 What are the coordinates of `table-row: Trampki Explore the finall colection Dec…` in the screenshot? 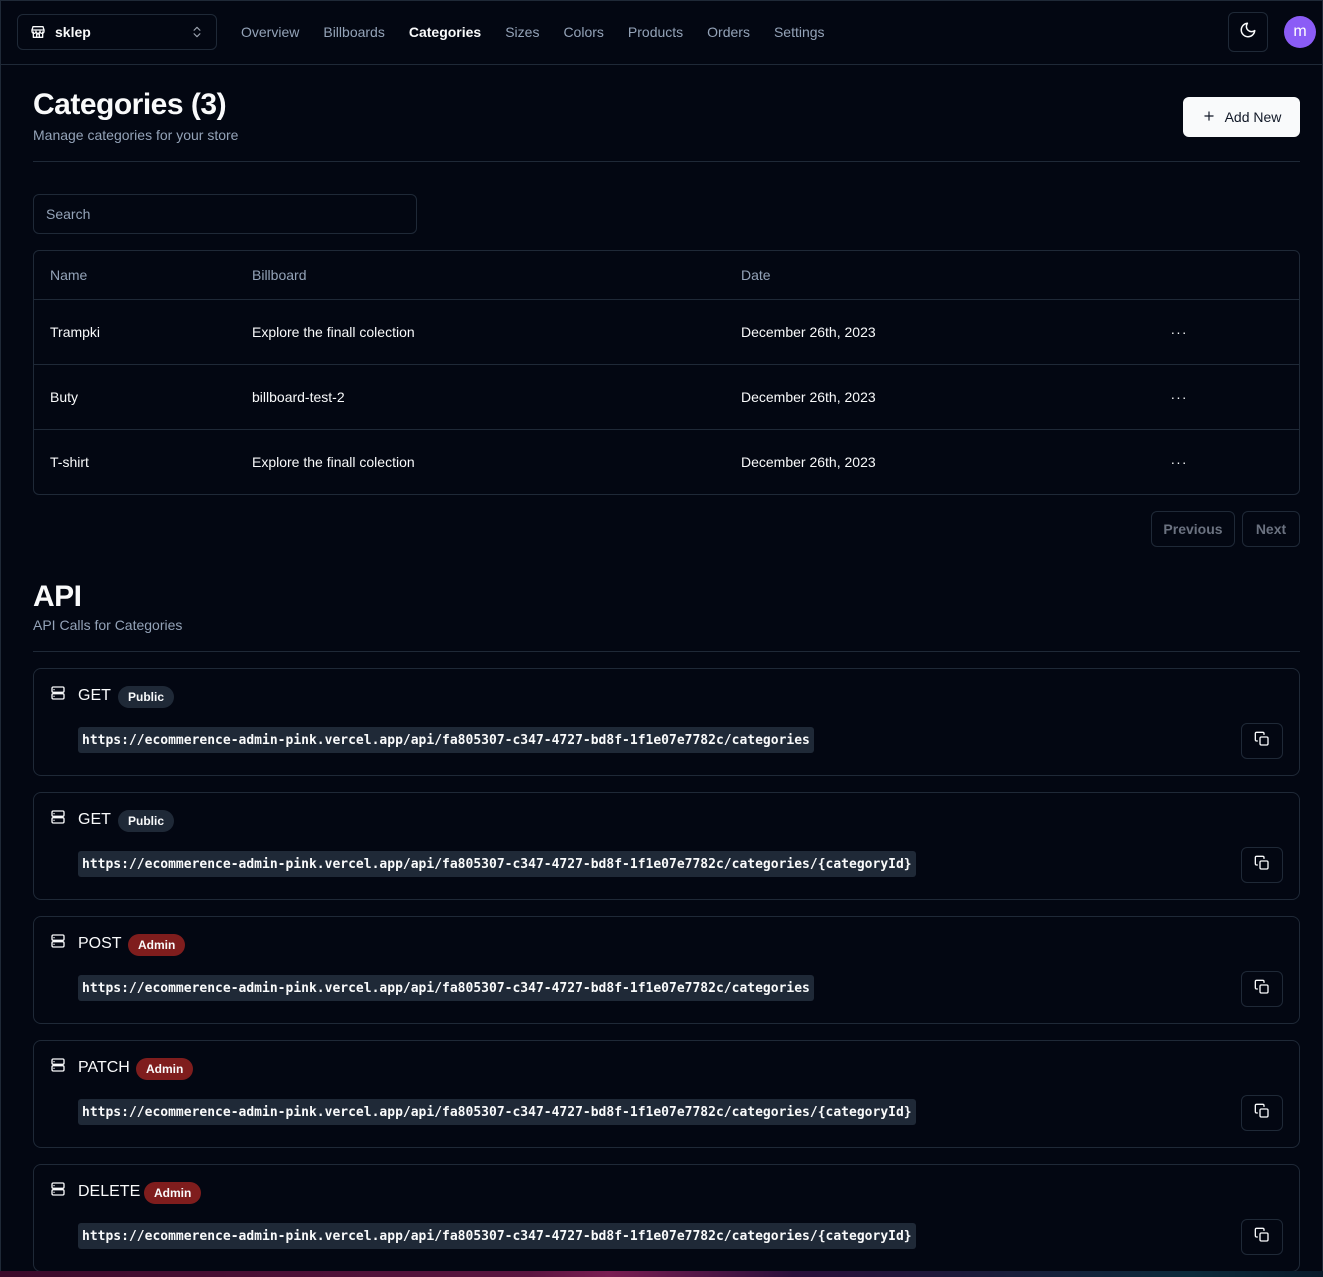 It's located at (666, 332).